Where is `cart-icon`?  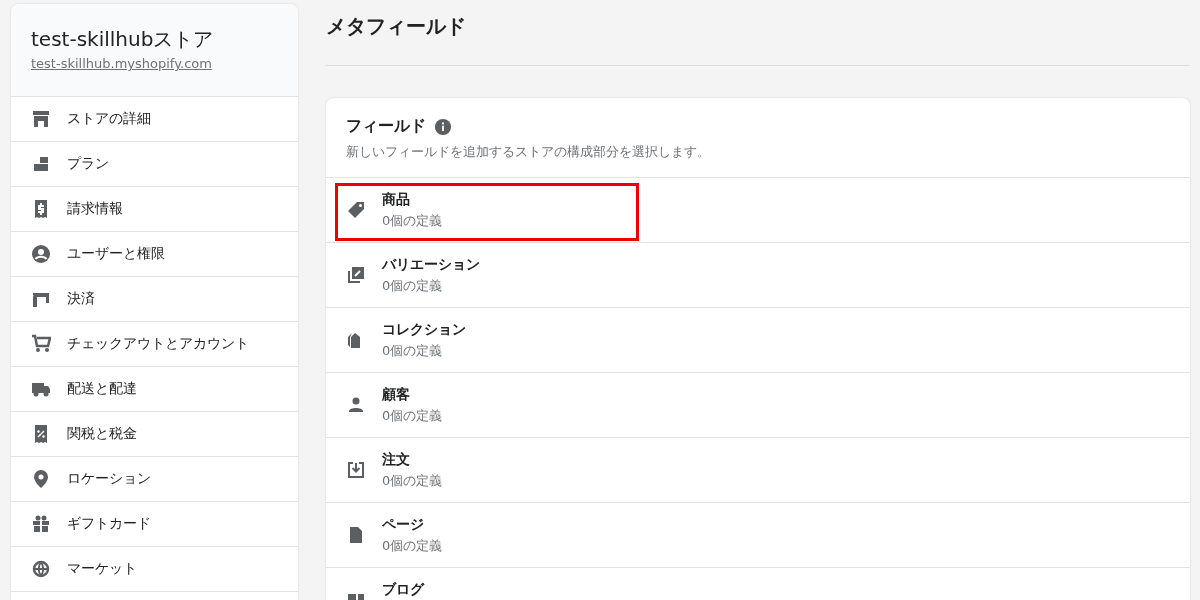 cart-icon is located at coordinates (41, 344).